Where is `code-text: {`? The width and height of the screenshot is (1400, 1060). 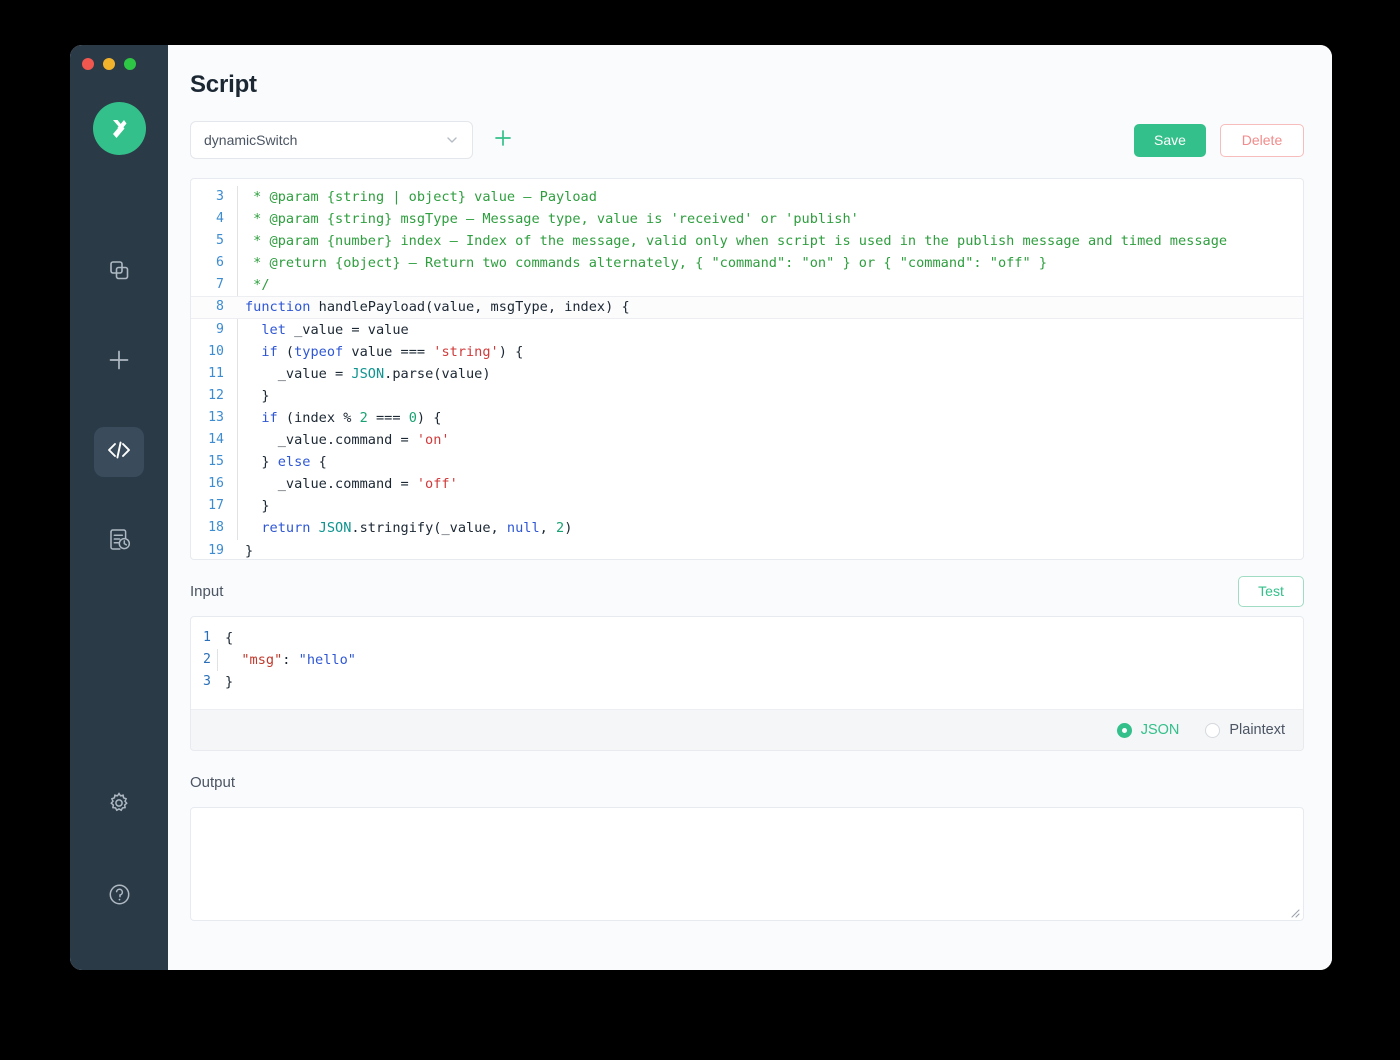 code-text: { is located at coordinates (229, 638).